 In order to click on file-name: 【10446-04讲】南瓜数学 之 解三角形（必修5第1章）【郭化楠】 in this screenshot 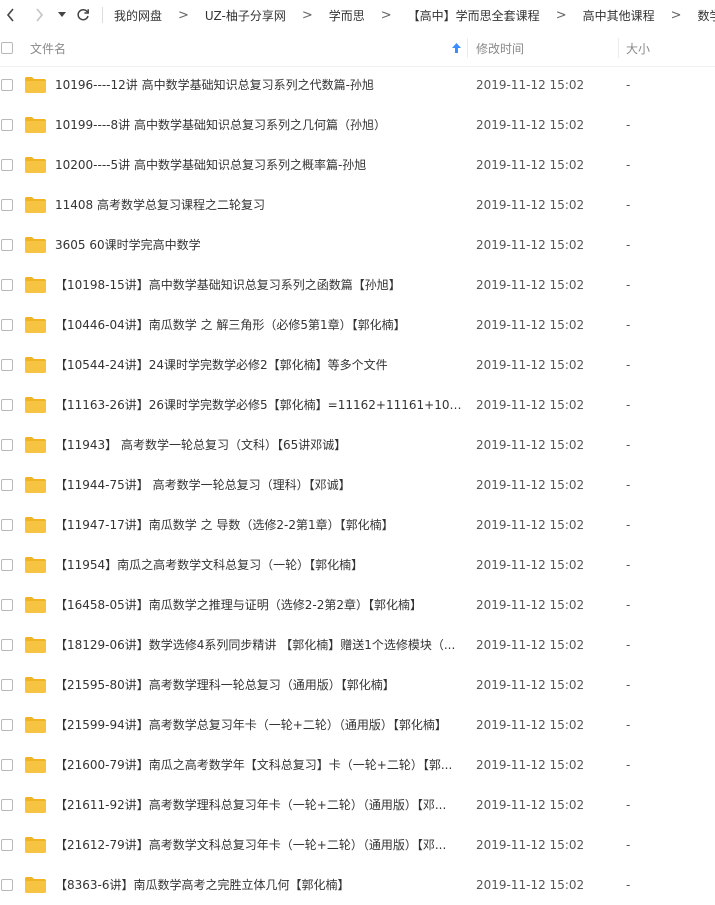, I will do `click(260, 325)`.